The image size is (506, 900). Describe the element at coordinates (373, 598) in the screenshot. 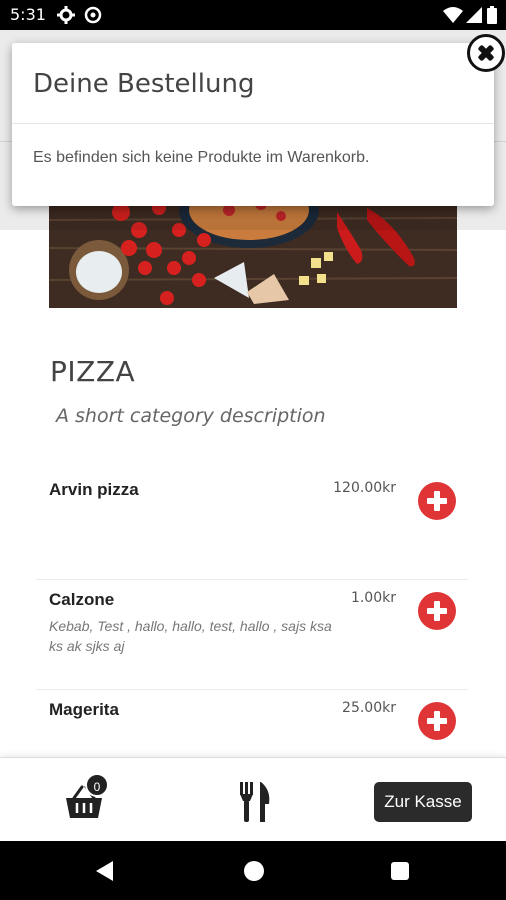

I see `product-price: 1.00kr` at that location.